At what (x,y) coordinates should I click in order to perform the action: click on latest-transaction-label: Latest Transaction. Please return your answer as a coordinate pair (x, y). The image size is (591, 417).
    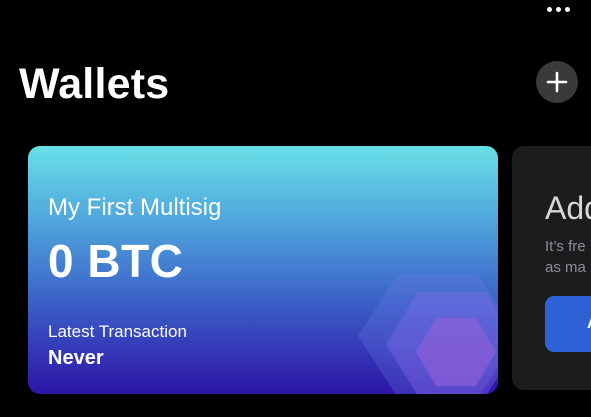
    Looking at the image, I should click on (117, 331).